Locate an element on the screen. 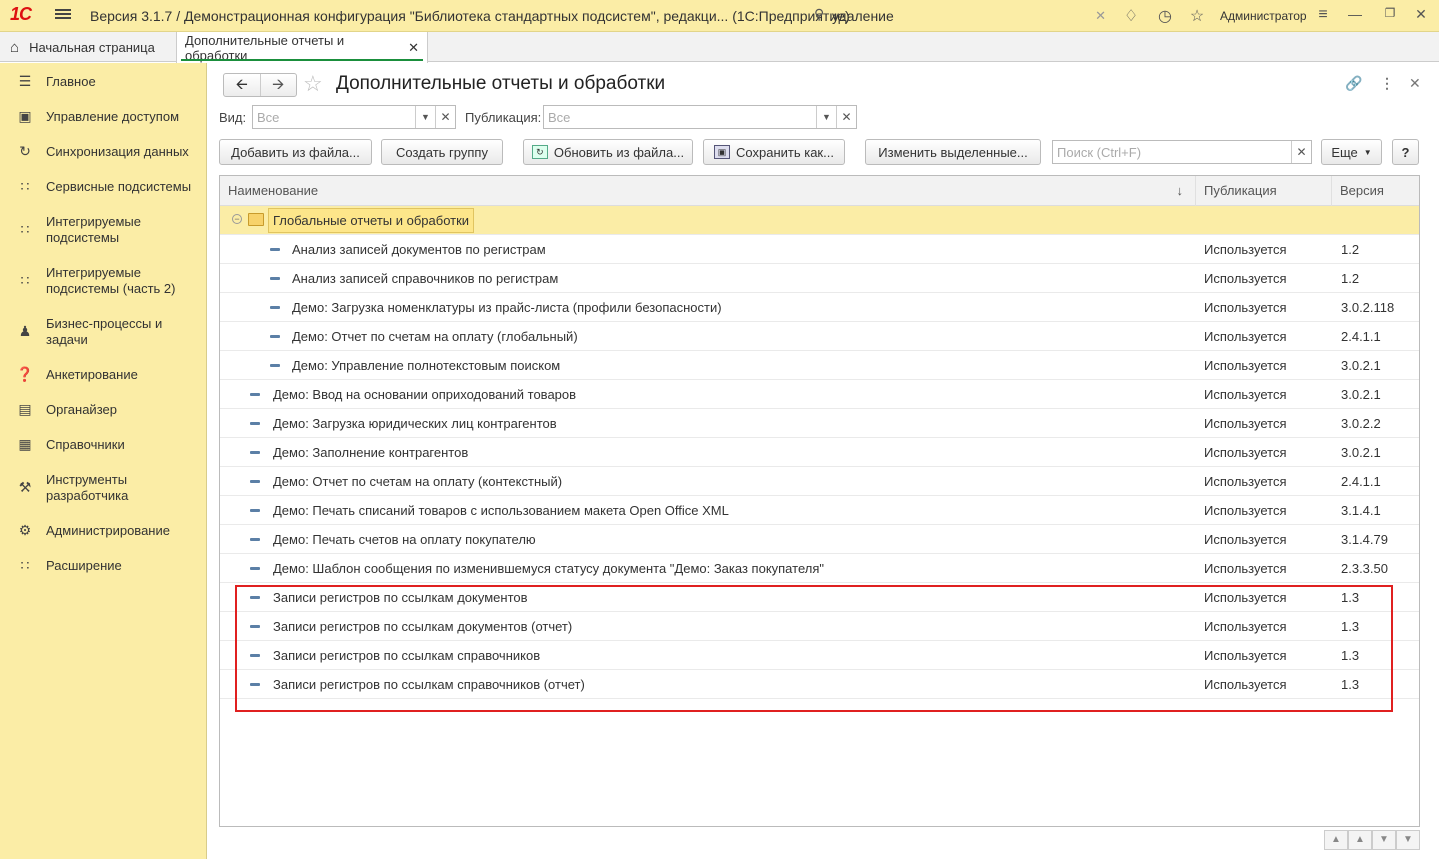  sidebar-item-service: ∷ Сервисные подсистемы is located at coordinates (103, 188).